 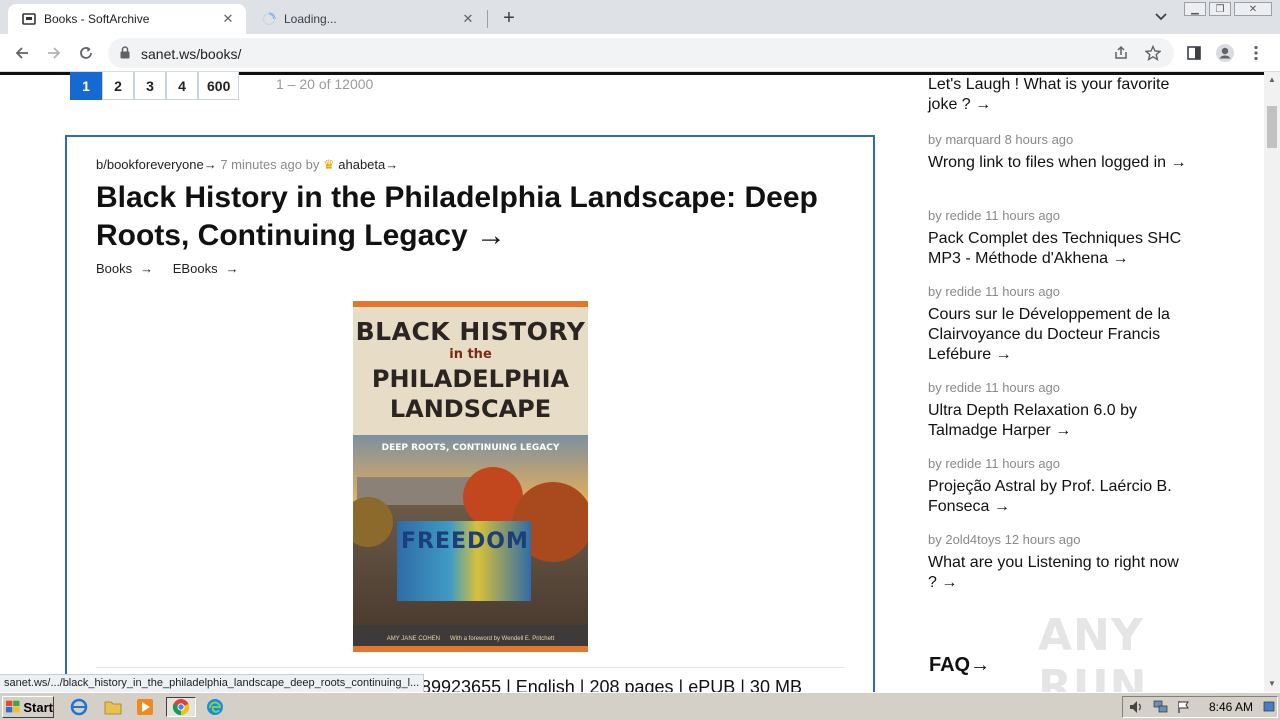 I want to click on page-4-button: 4, so click(x=182, y=86).